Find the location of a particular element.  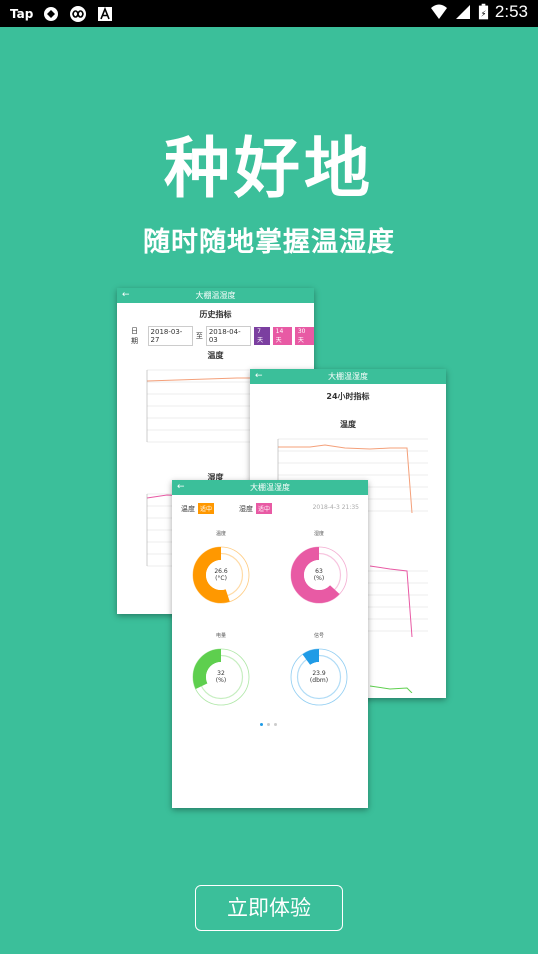

range-chip-30: 30天 is located at coordinates (304, 336).